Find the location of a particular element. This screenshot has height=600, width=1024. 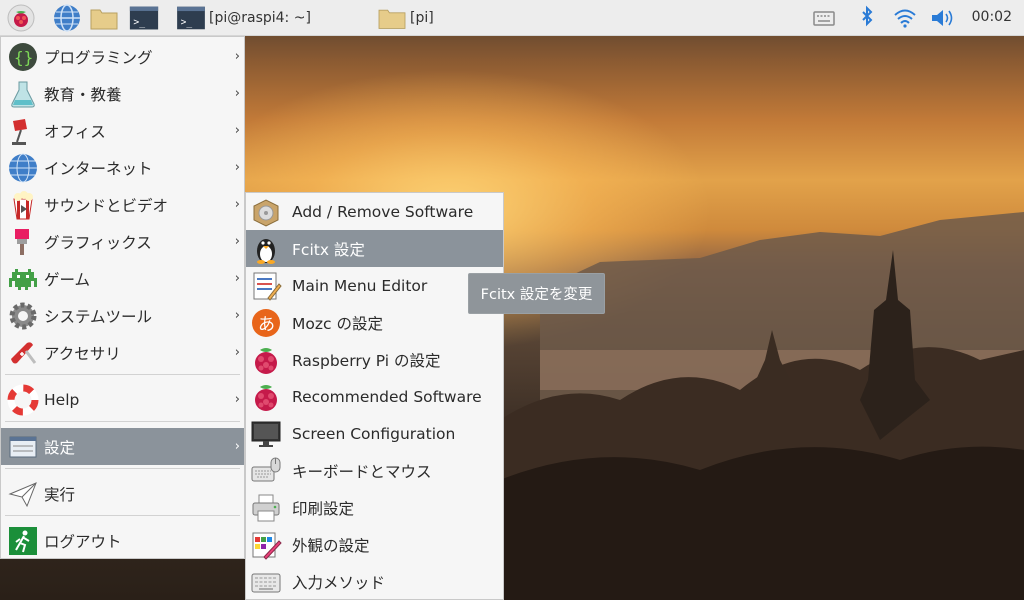

submenu-item-print-settings: 印刷設定 is located at coordinates (374, 507).